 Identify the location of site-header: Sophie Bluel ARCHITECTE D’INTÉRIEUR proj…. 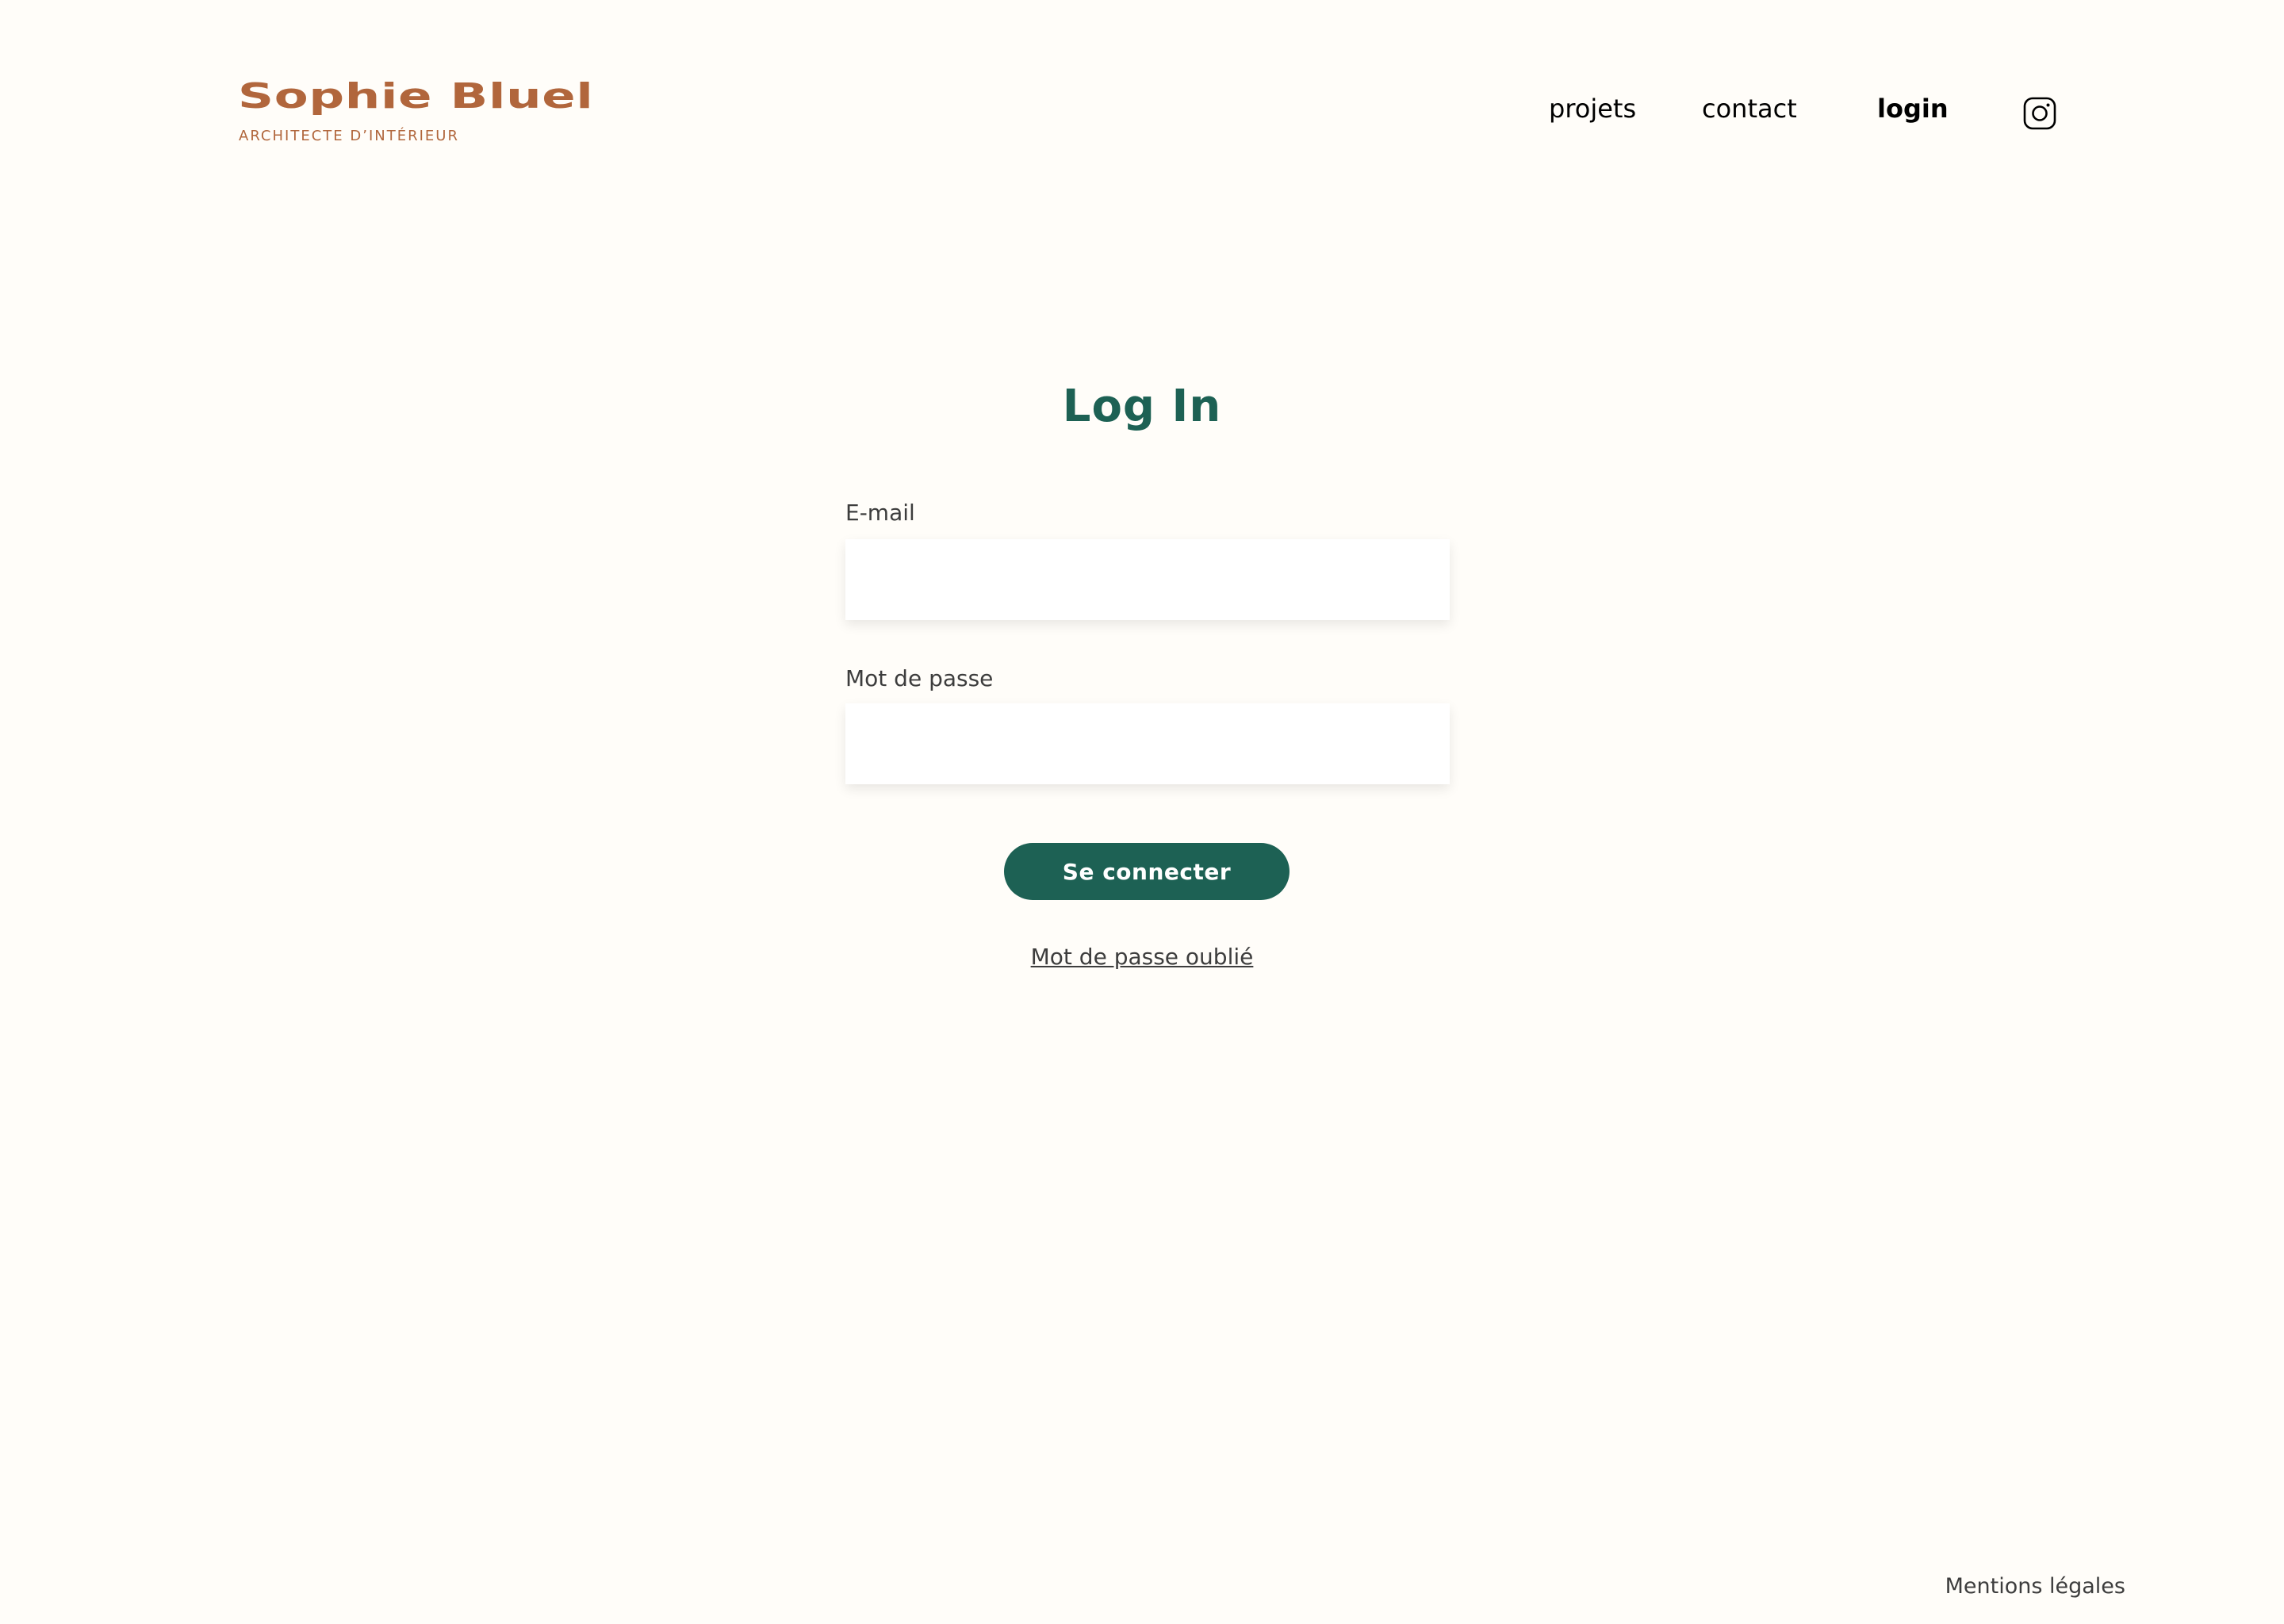
(1142, 91).